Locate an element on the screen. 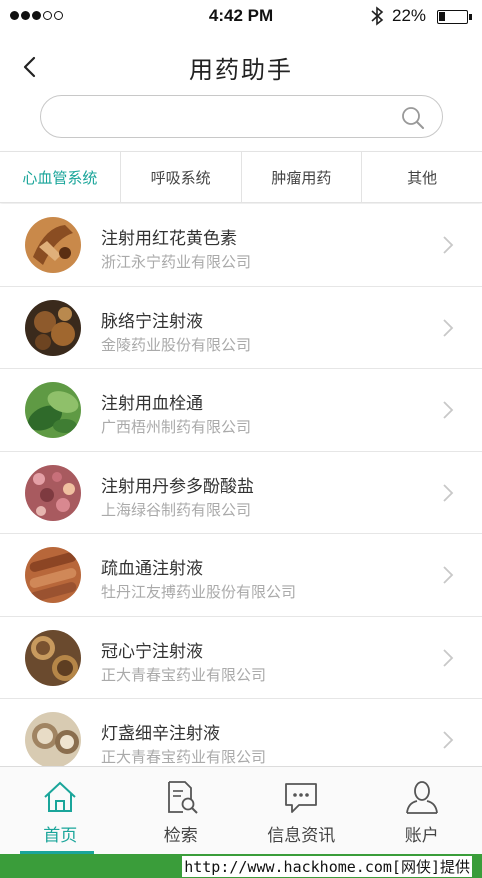 This screenshot has height=878, width=482. list-item: 脉络宁注射液 金陵药业股份有限公司 is located at coordinates (241, 328).